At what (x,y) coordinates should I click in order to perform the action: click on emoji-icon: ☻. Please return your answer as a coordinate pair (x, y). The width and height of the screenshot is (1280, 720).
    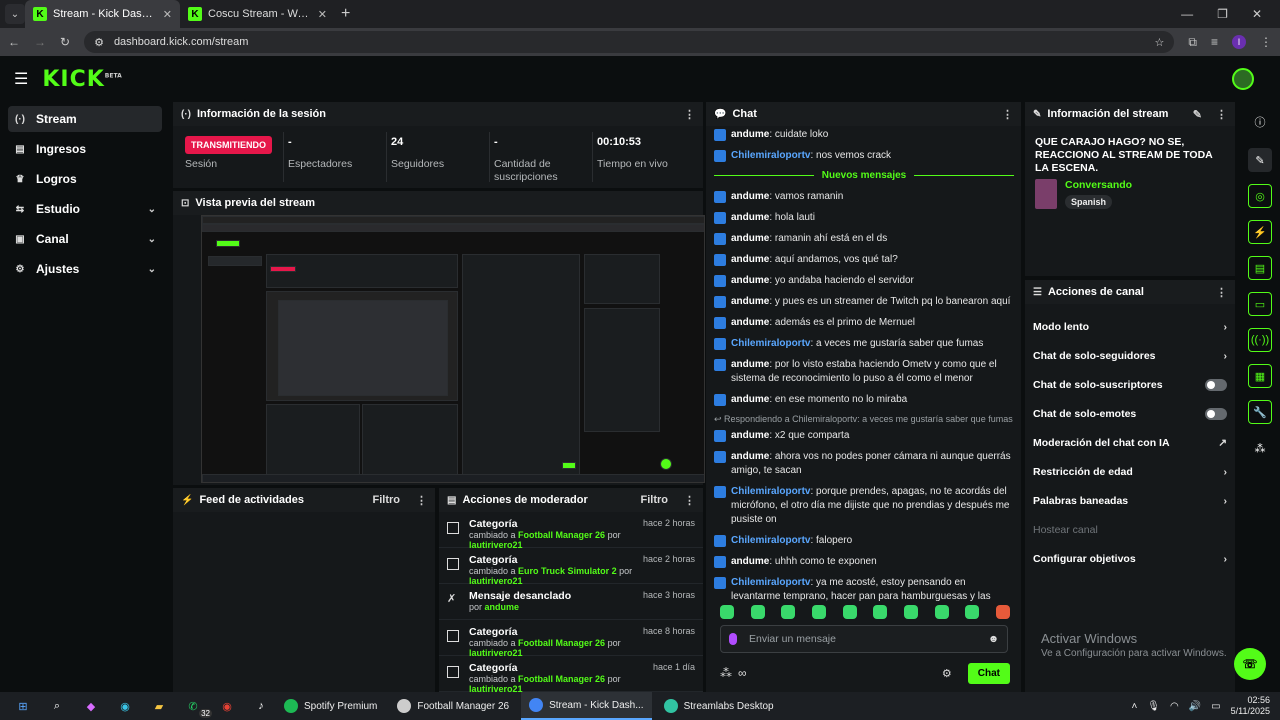
    Looking at the image, I should click on (993, 639).